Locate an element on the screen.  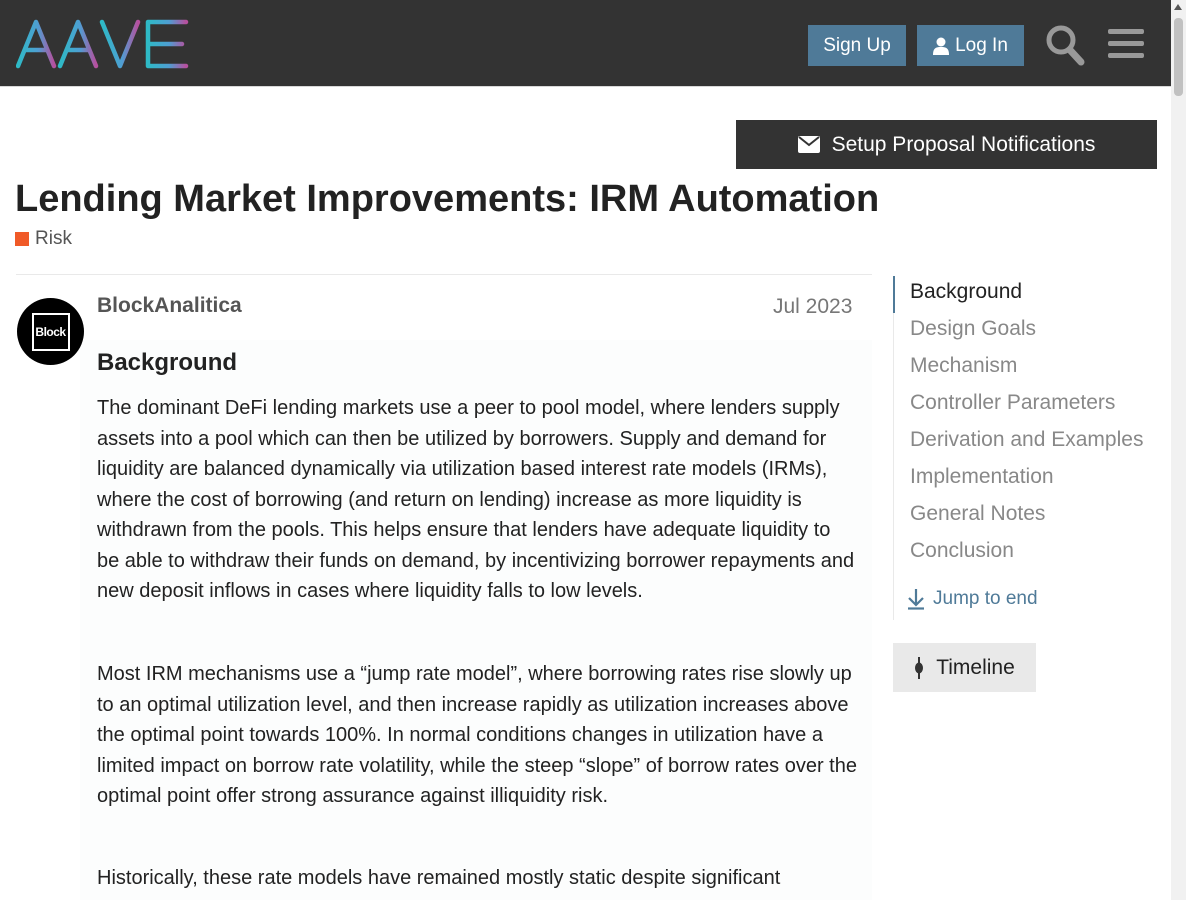
toc-item-design-goals: Design Goals is located at coordinates (973, 329).